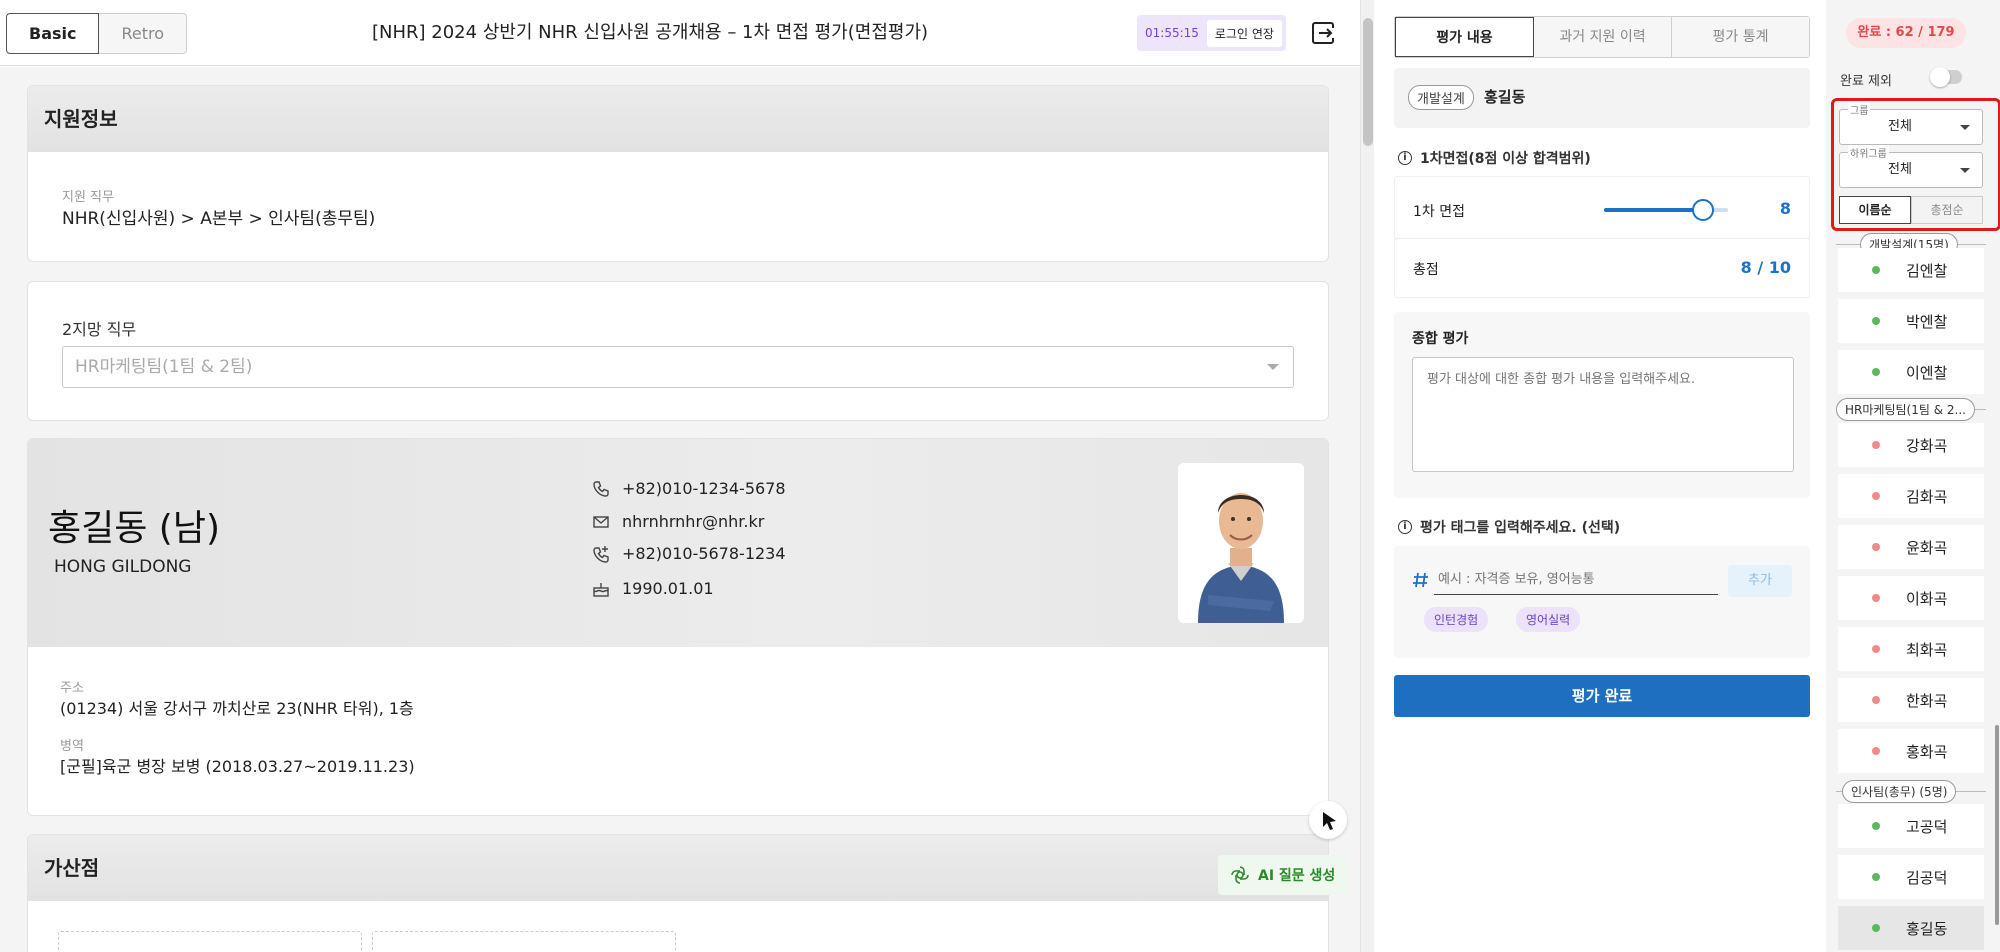  Describe the element at coordinates (1911, 496) in the screenshot. I see `candidate-list-item: 김화곡` at that location.